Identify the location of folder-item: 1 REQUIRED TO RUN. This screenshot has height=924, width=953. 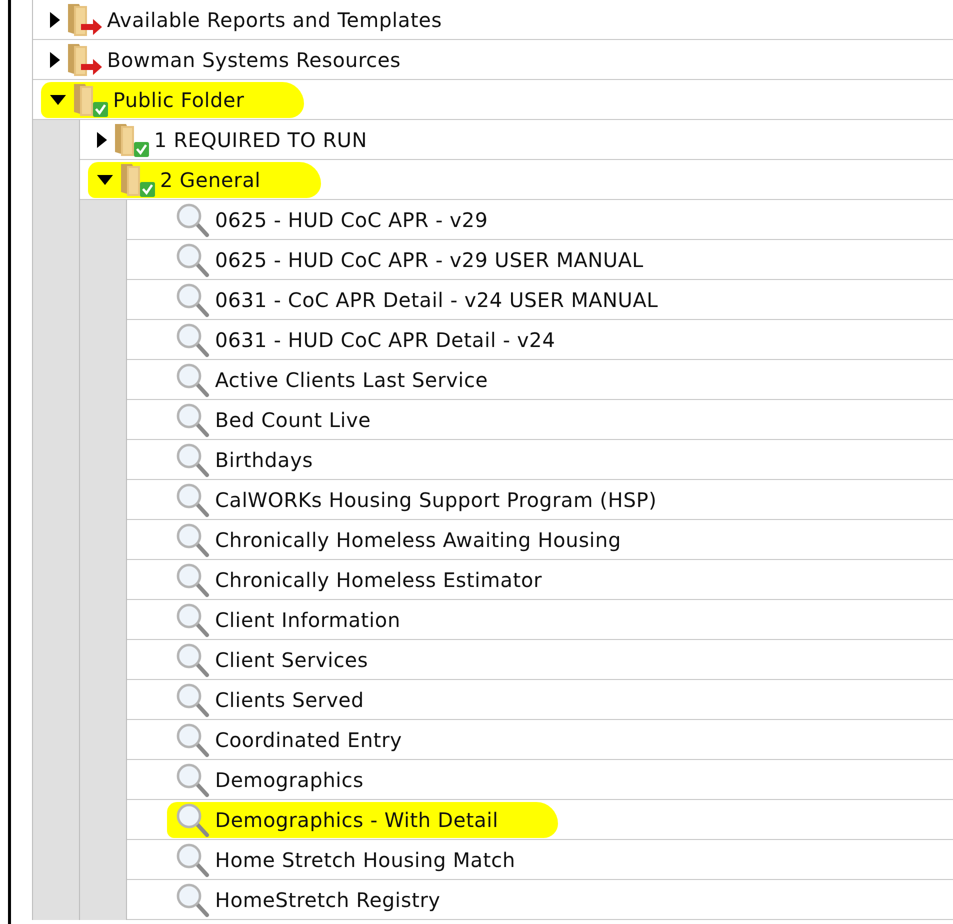
(261, 140).